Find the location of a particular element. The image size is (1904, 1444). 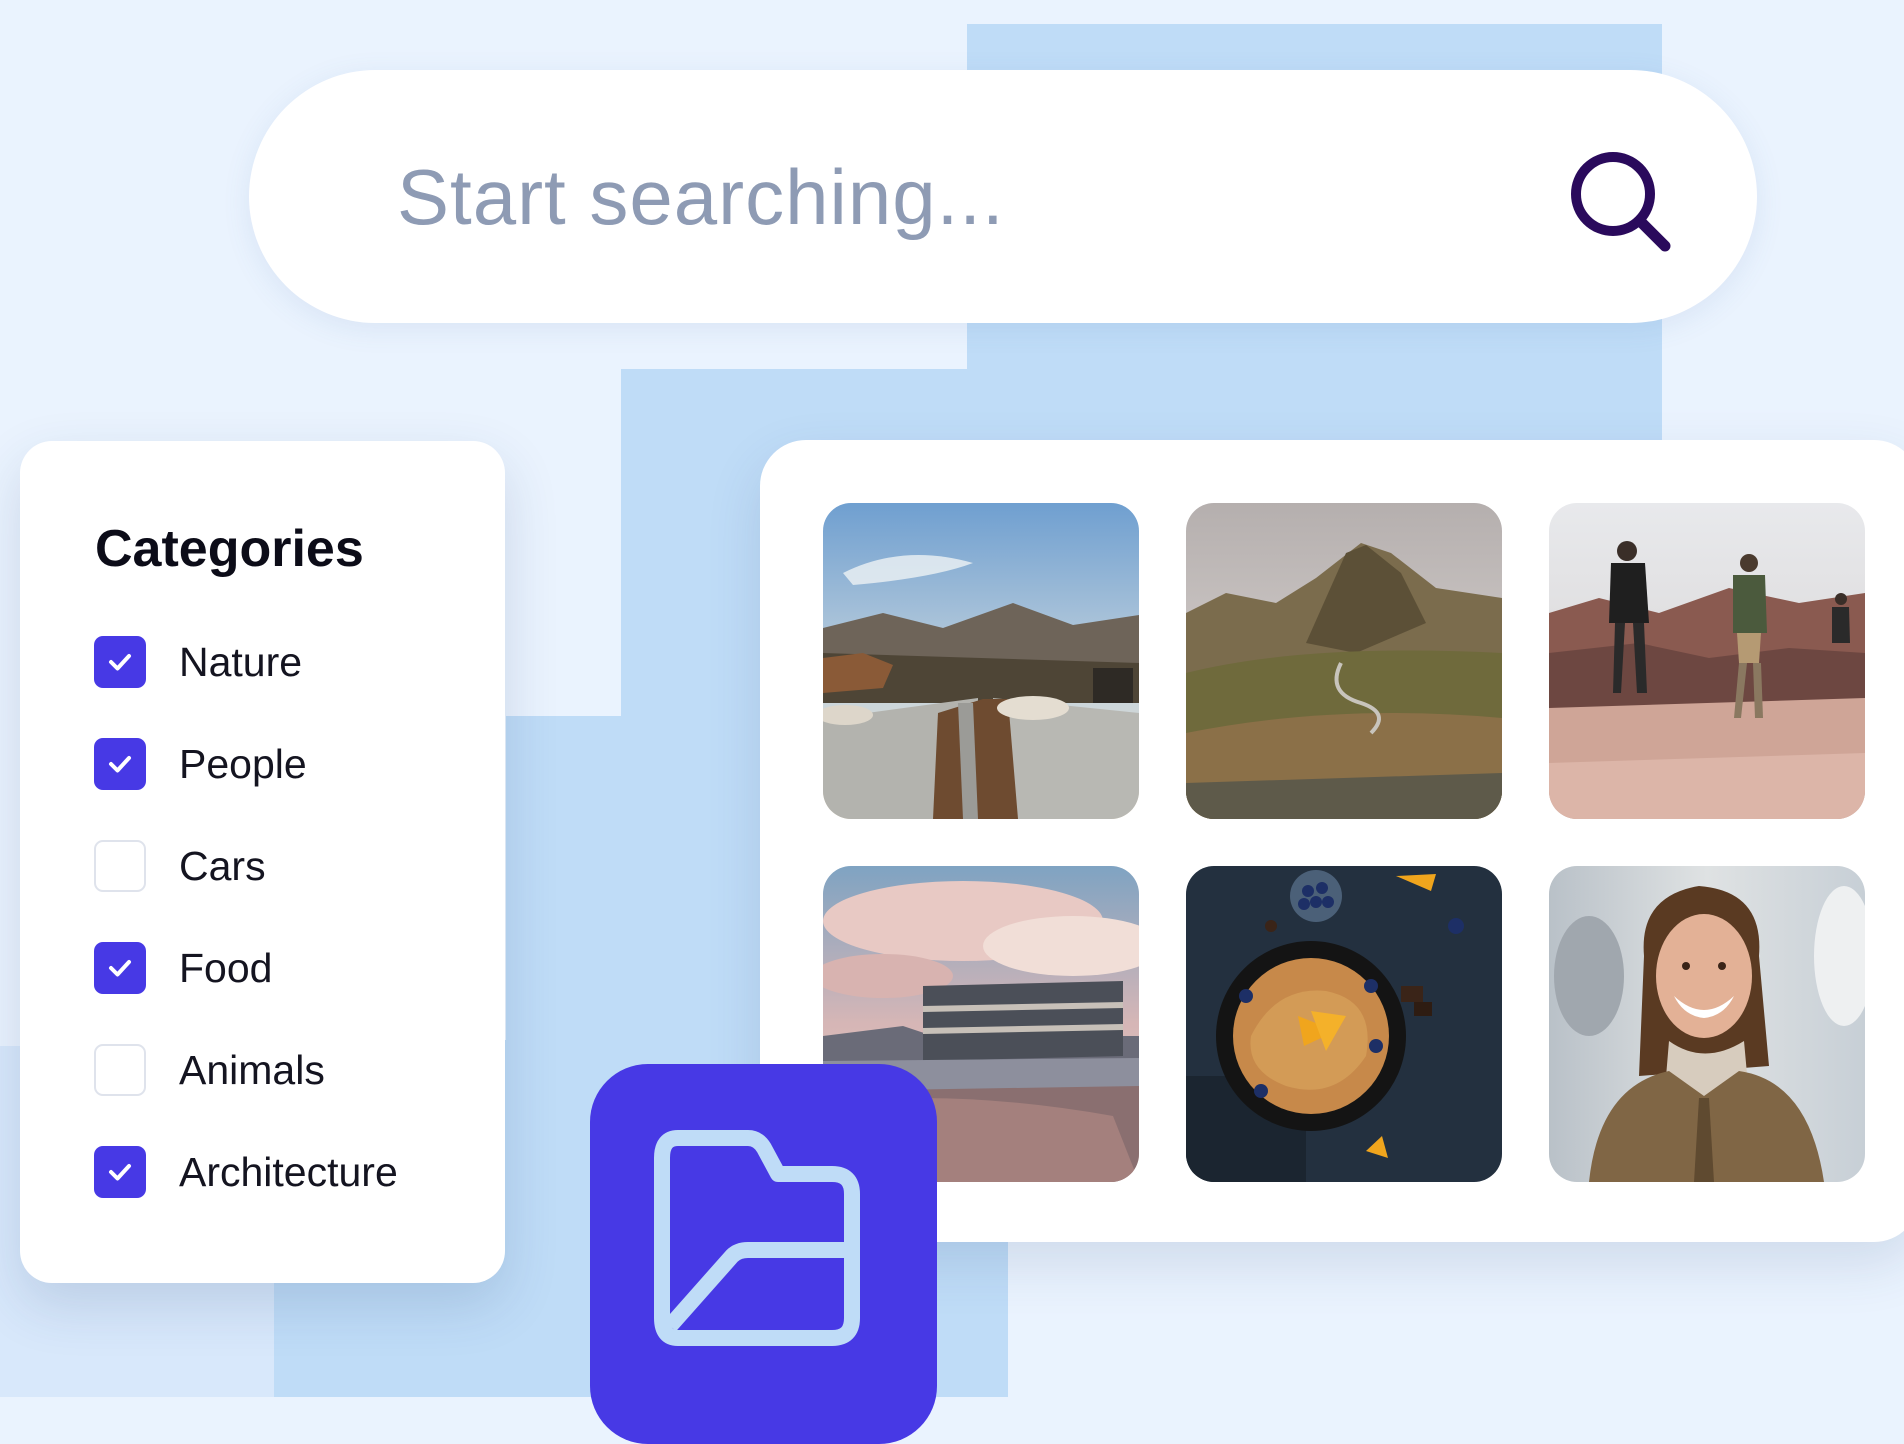

gallery-photo-hikers is located at coordinates (1707, 661).